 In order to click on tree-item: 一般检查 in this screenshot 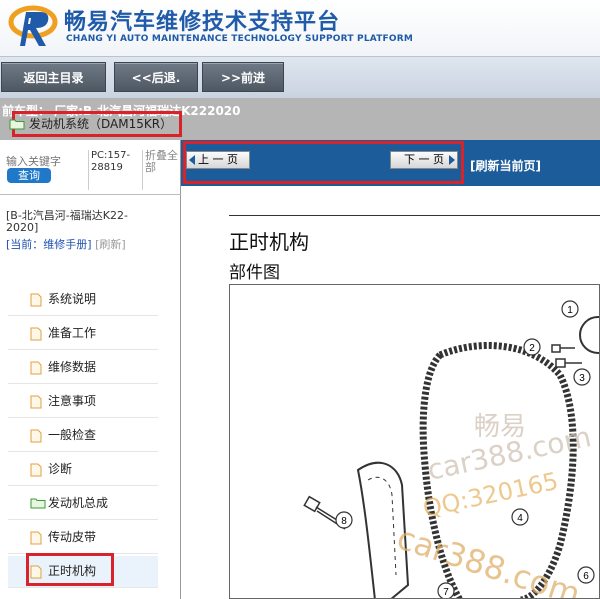, I will do `click(83, 436)`.